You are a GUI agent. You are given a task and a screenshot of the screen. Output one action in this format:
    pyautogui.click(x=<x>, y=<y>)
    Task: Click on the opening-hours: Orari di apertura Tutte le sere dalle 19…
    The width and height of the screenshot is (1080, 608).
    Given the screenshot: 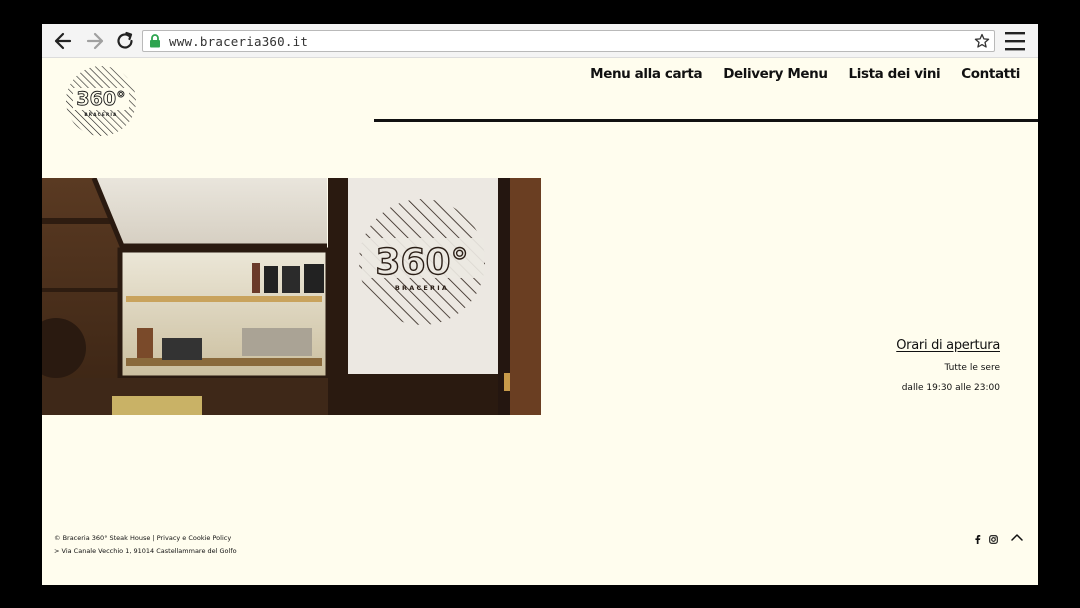 What is the action you would take?
    pyautogui.click(x=948, y=365)
    